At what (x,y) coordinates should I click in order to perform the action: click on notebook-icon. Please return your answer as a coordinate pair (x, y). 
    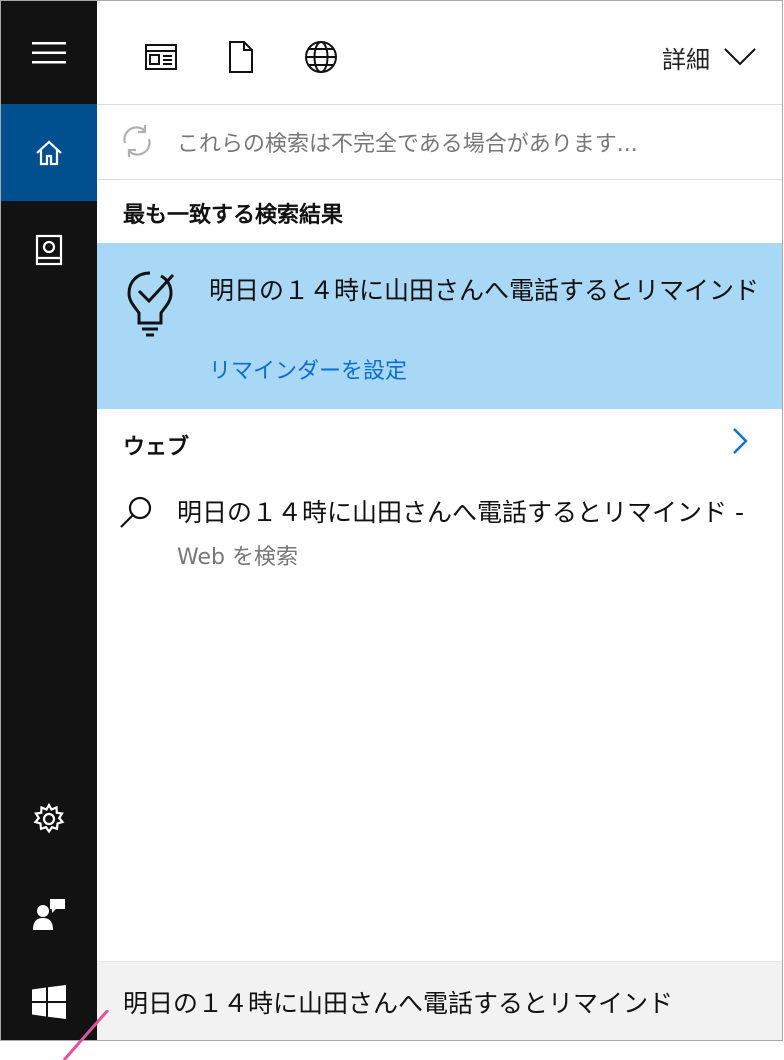
    Looking at the image, I should click on (49, 249).